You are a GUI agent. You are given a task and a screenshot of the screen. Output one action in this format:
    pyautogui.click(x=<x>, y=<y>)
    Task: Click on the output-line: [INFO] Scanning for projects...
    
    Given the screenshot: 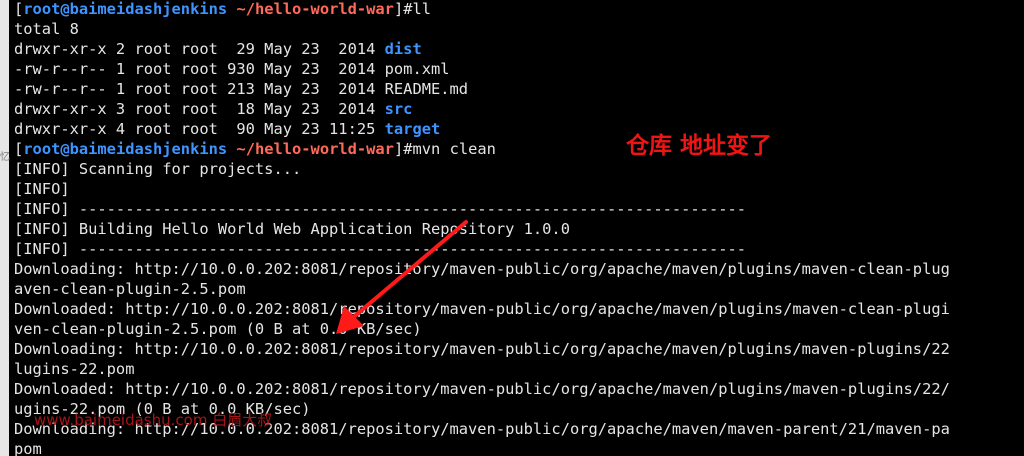 What is the action you would take?
    pyautogui.click(x=158, y=169)
    